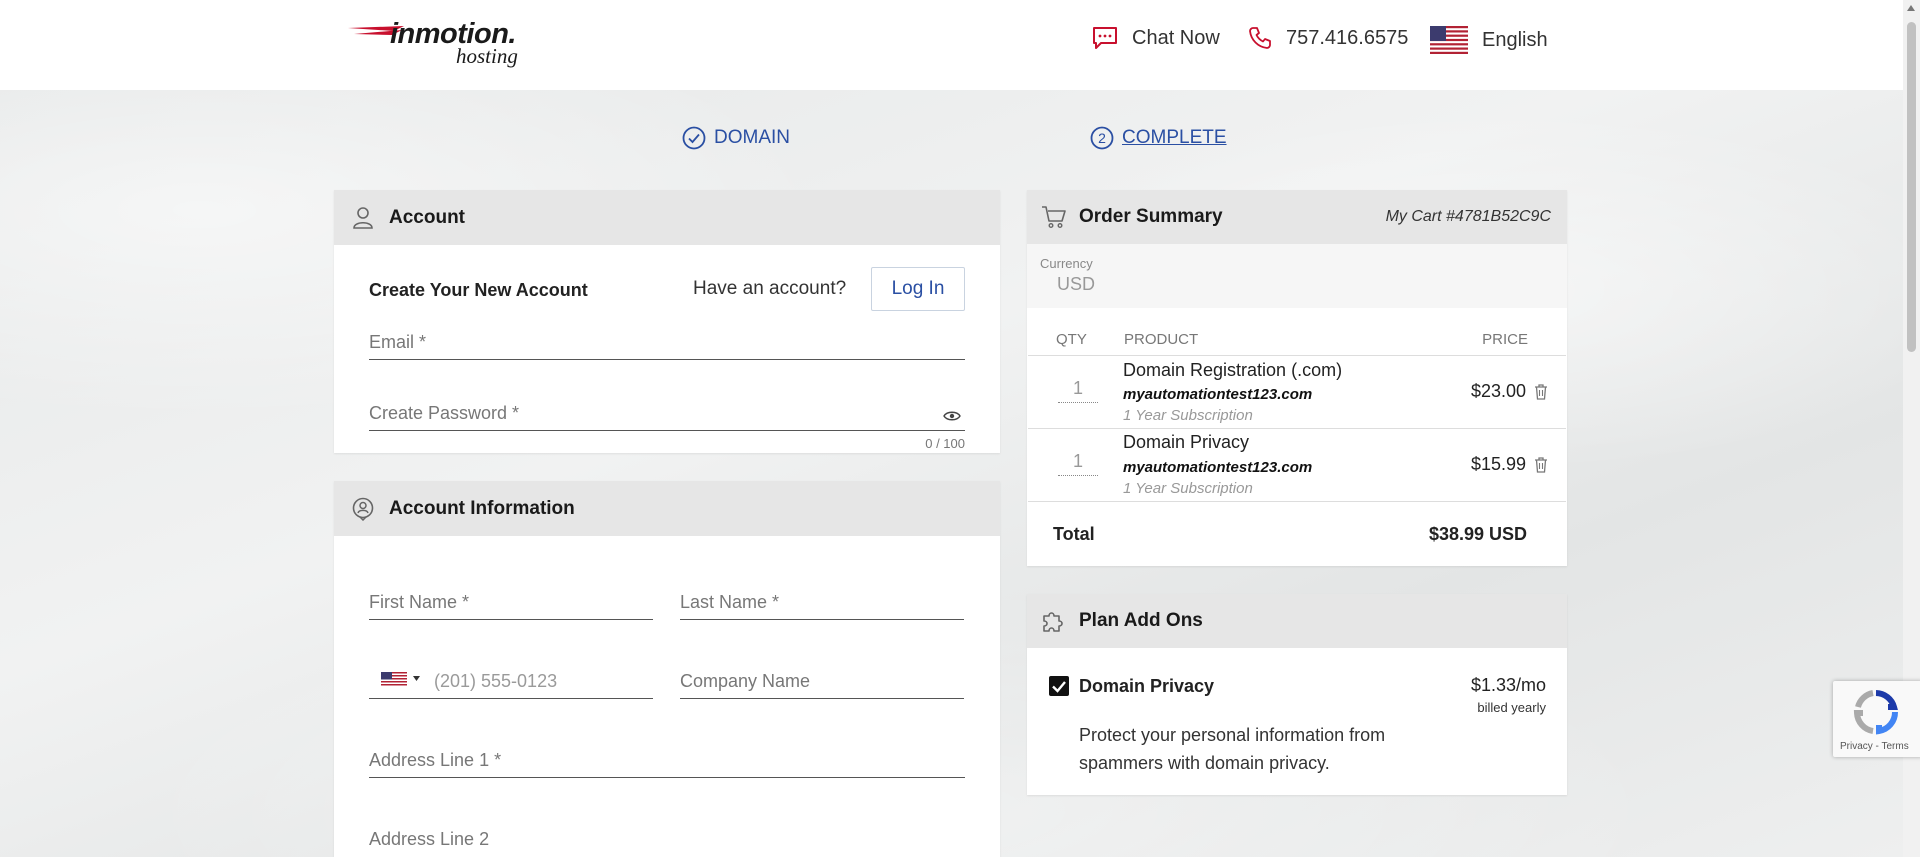 Image resolution: width=1920 pixels, height=857 pixels. Describe the element at coordinates (1297, 217) in the screenshot. I see `order-summary-header: Order Summary My Cart #4781B52C9C` at that location.